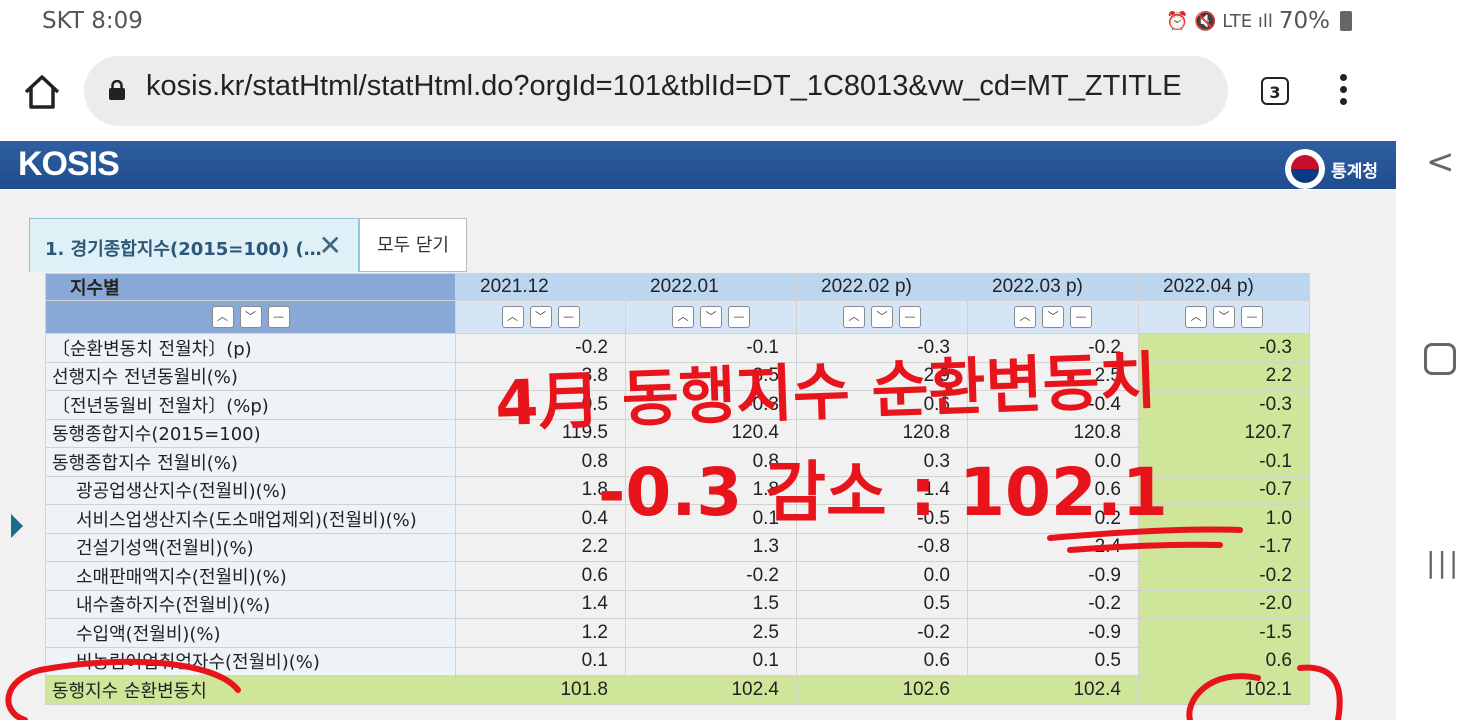  What do you see at coordinates (92, 21) in the screenshot?
I see `carrier-time: SKT 8:09` at bounding box center [92, 21].